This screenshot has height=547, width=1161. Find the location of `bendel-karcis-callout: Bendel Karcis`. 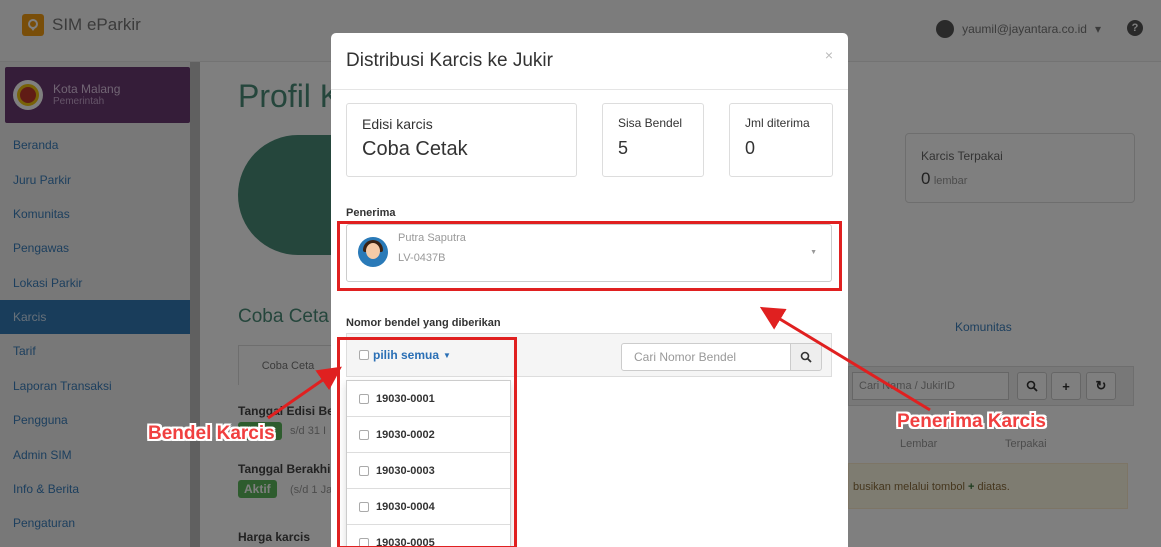

bendel-karcis-callout: Bendel Karcis is located at coordinates (211, 433).